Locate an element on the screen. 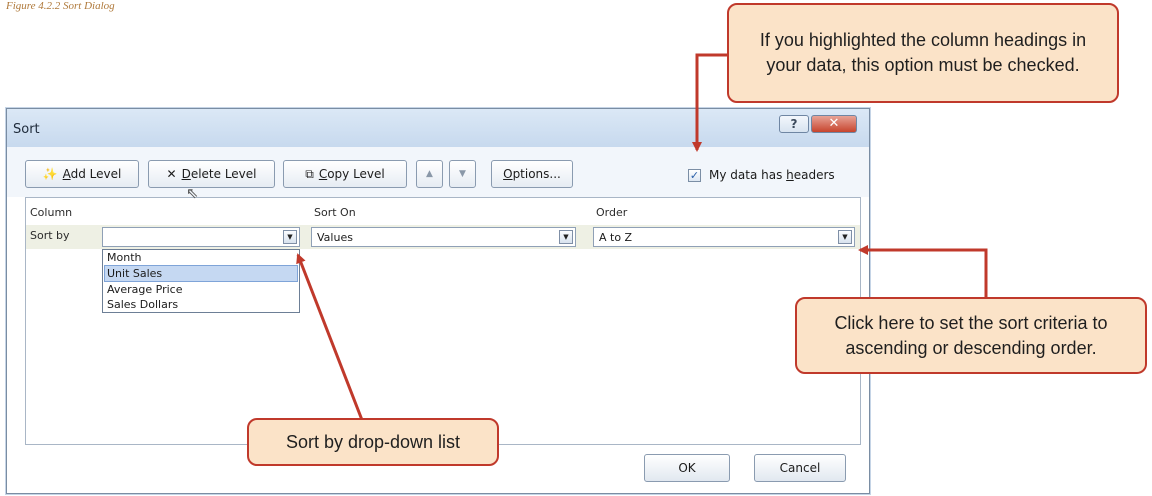  dialog-title: Sort is located at coordinates (26, 129).